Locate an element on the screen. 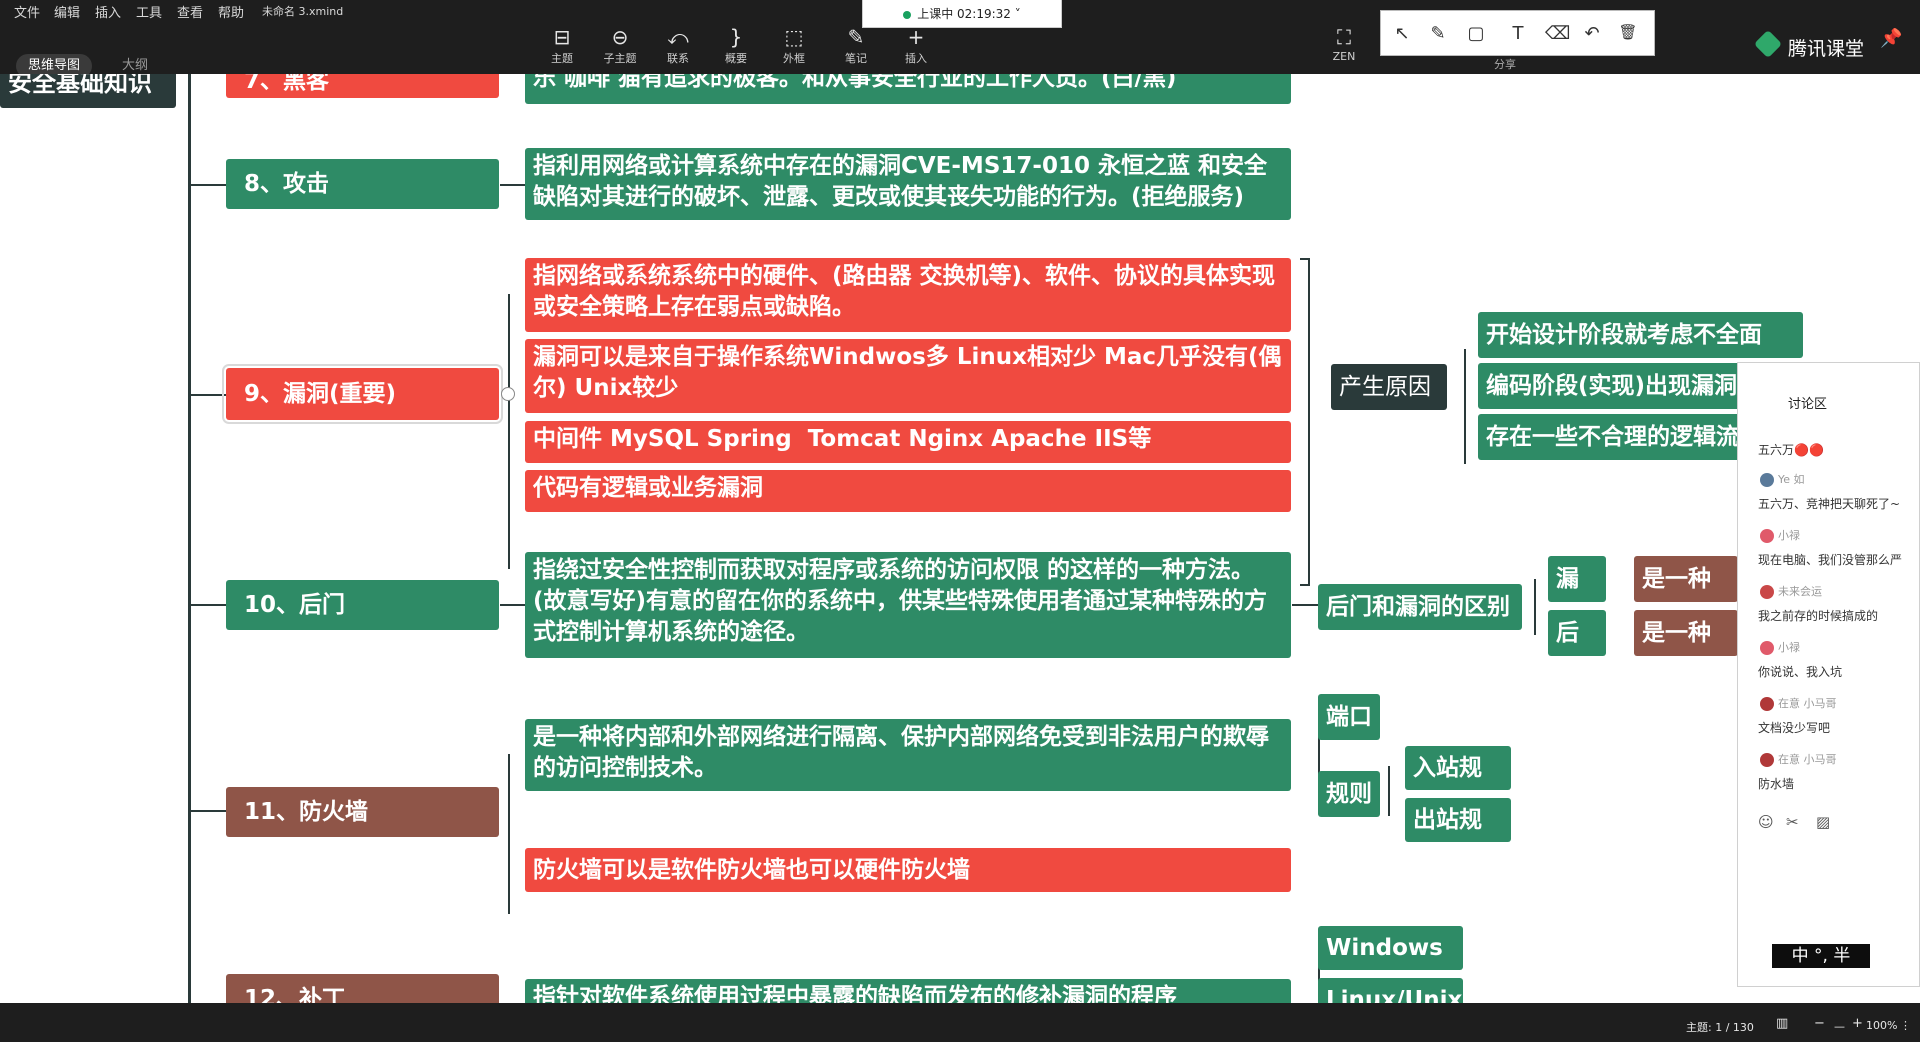 Image resolution: width=1920 pixels, height=1042 pixels. topic-9-item: 代码有逻辑或业务漏洞 is located at coordinates (908, 491).